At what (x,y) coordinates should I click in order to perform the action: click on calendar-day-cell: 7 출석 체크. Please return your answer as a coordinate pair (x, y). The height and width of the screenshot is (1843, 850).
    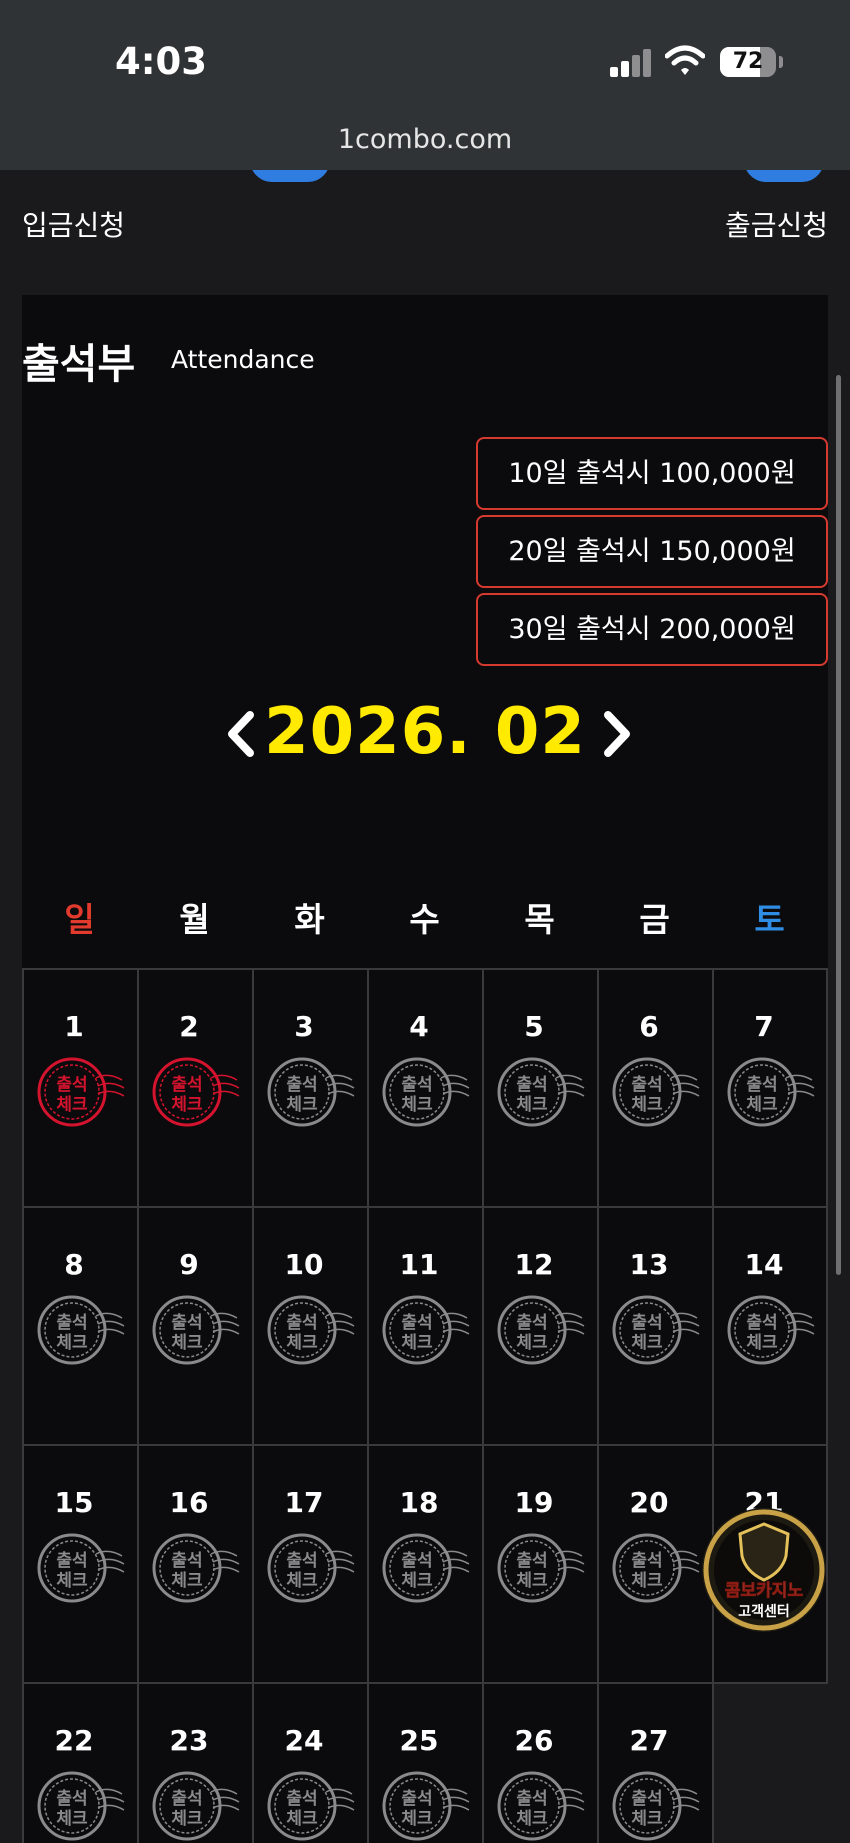
    Looking at the image, I should click on (771, 1089).